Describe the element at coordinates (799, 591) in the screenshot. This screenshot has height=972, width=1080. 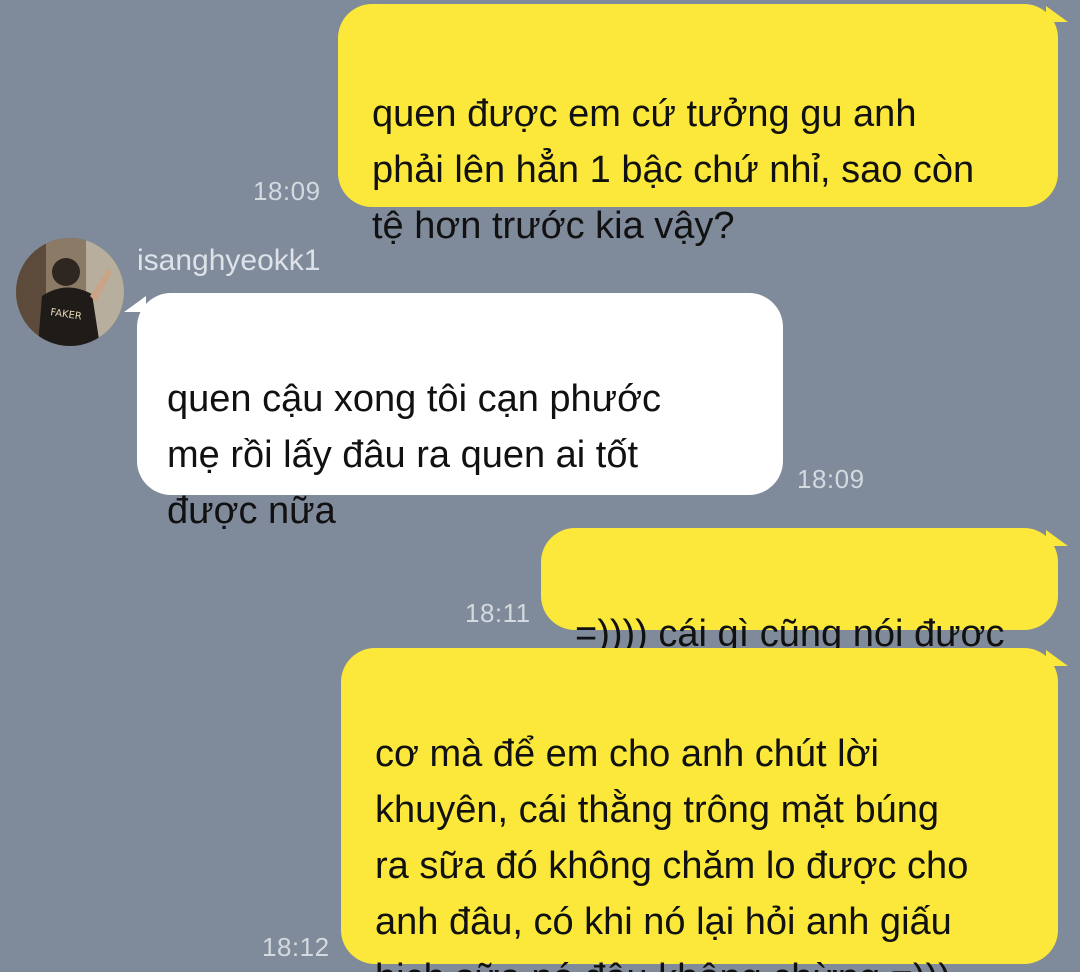
I see `outgoing-message-bubble: =)))) cái gì cũng nói được` at that location.